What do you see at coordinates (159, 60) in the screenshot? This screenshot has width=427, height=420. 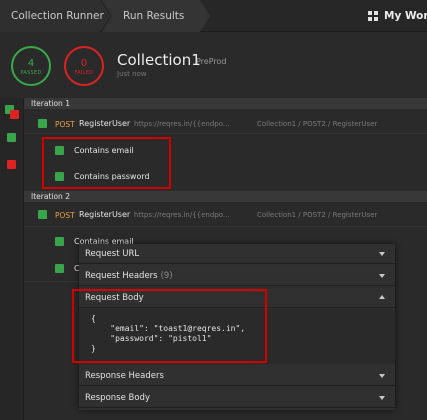 I see `collection-name: Collection1` at bounding box center [159, 60].